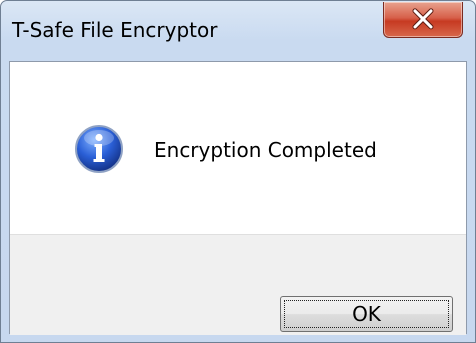 This screenshot has width=476, height=343. What do you see at coordinates (99, 149) in the screenshot?
I see `info-icon` at bounding box center [99, 149].